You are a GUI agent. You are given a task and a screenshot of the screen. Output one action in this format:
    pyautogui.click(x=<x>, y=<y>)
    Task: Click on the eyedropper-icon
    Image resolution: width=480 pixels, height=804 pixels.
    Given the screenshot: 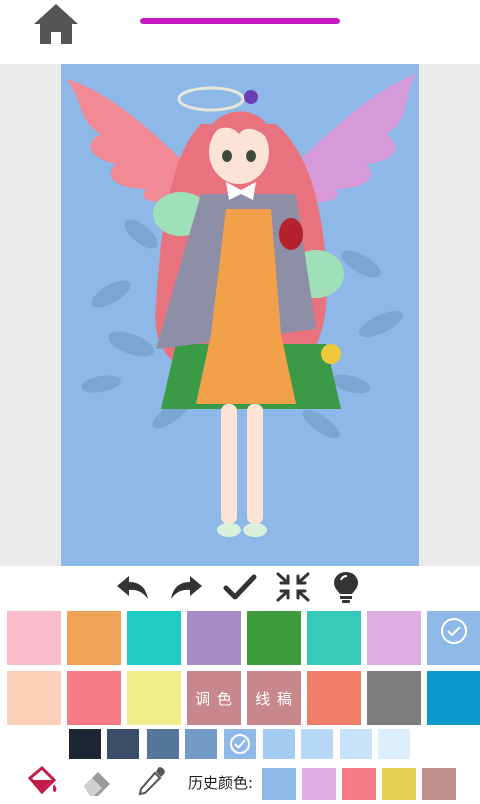 What is the action you would take?
    pyautogui.click(x=151, y=781)
    